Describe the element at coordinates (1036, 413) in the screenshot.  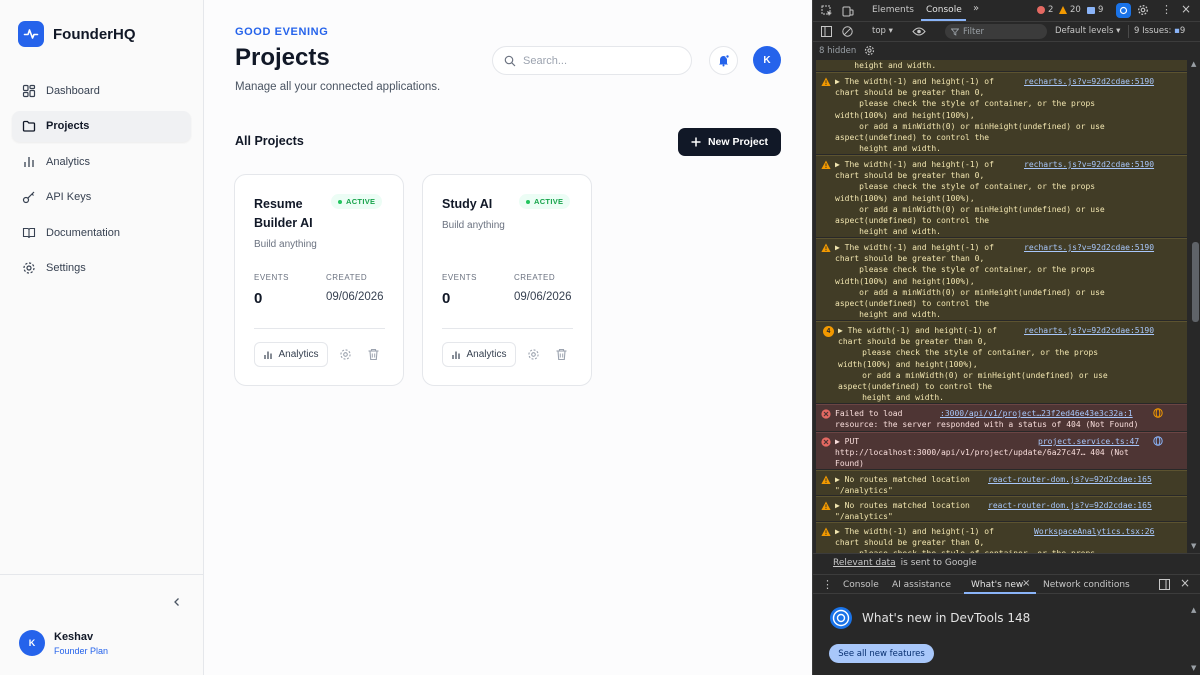
I see `source-link: :3000/api/v1/project…23f2ed46e43e3c32a:1` at that location.